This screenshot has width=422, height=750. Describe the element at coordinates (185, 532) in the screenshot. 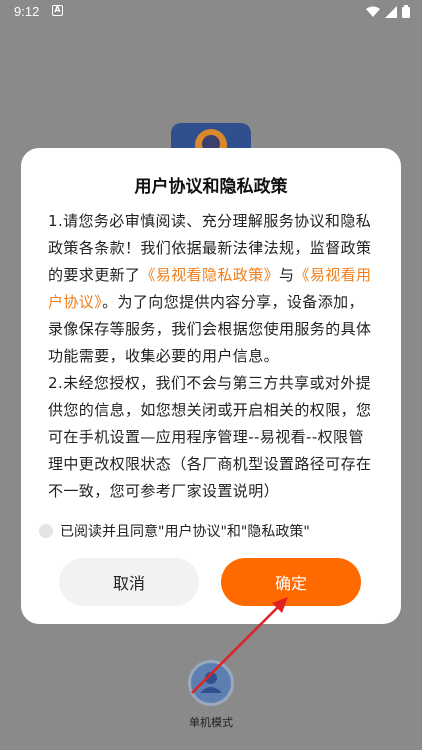

I see `agree-label: 已阅读并且同意"用户协议"和"隐私政策"` at that location.